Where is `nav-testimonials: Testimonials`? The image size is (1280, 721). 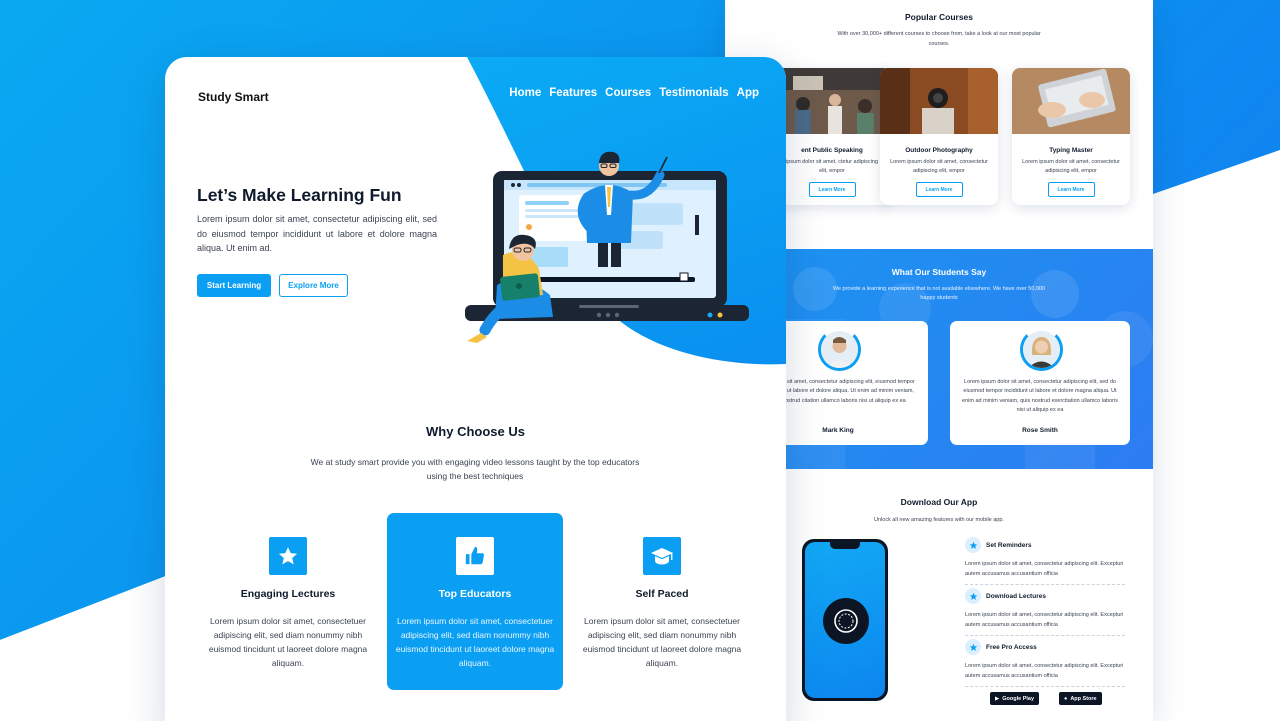 nav-testimonials: Testimonials is located at coordinates (693, 93).